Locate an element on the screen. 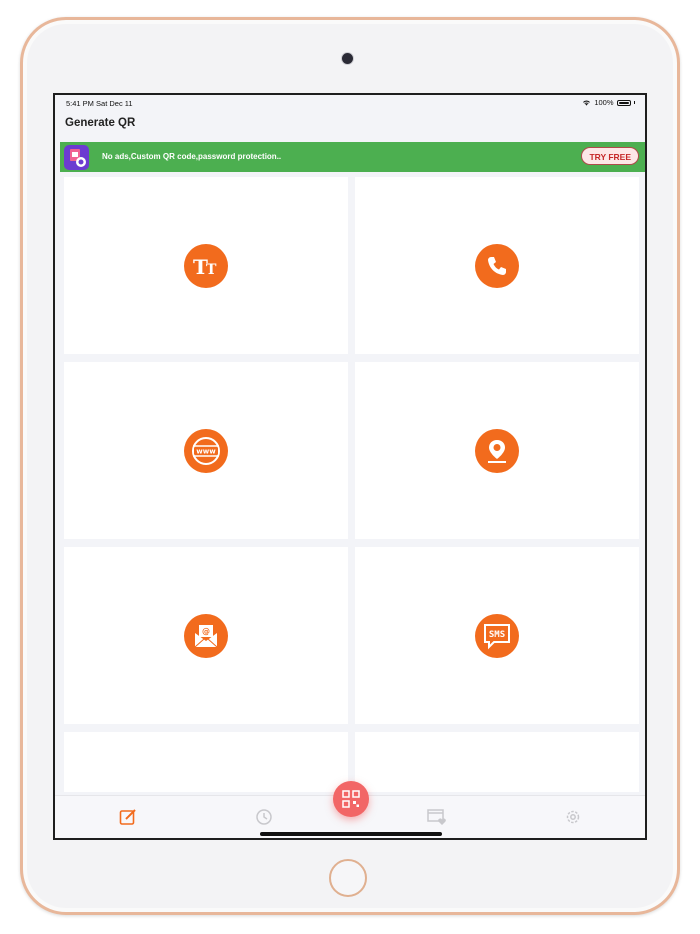 The width and height of the screenshot is (700, 934). text-icon: T T is located at coordinates (206, 265).